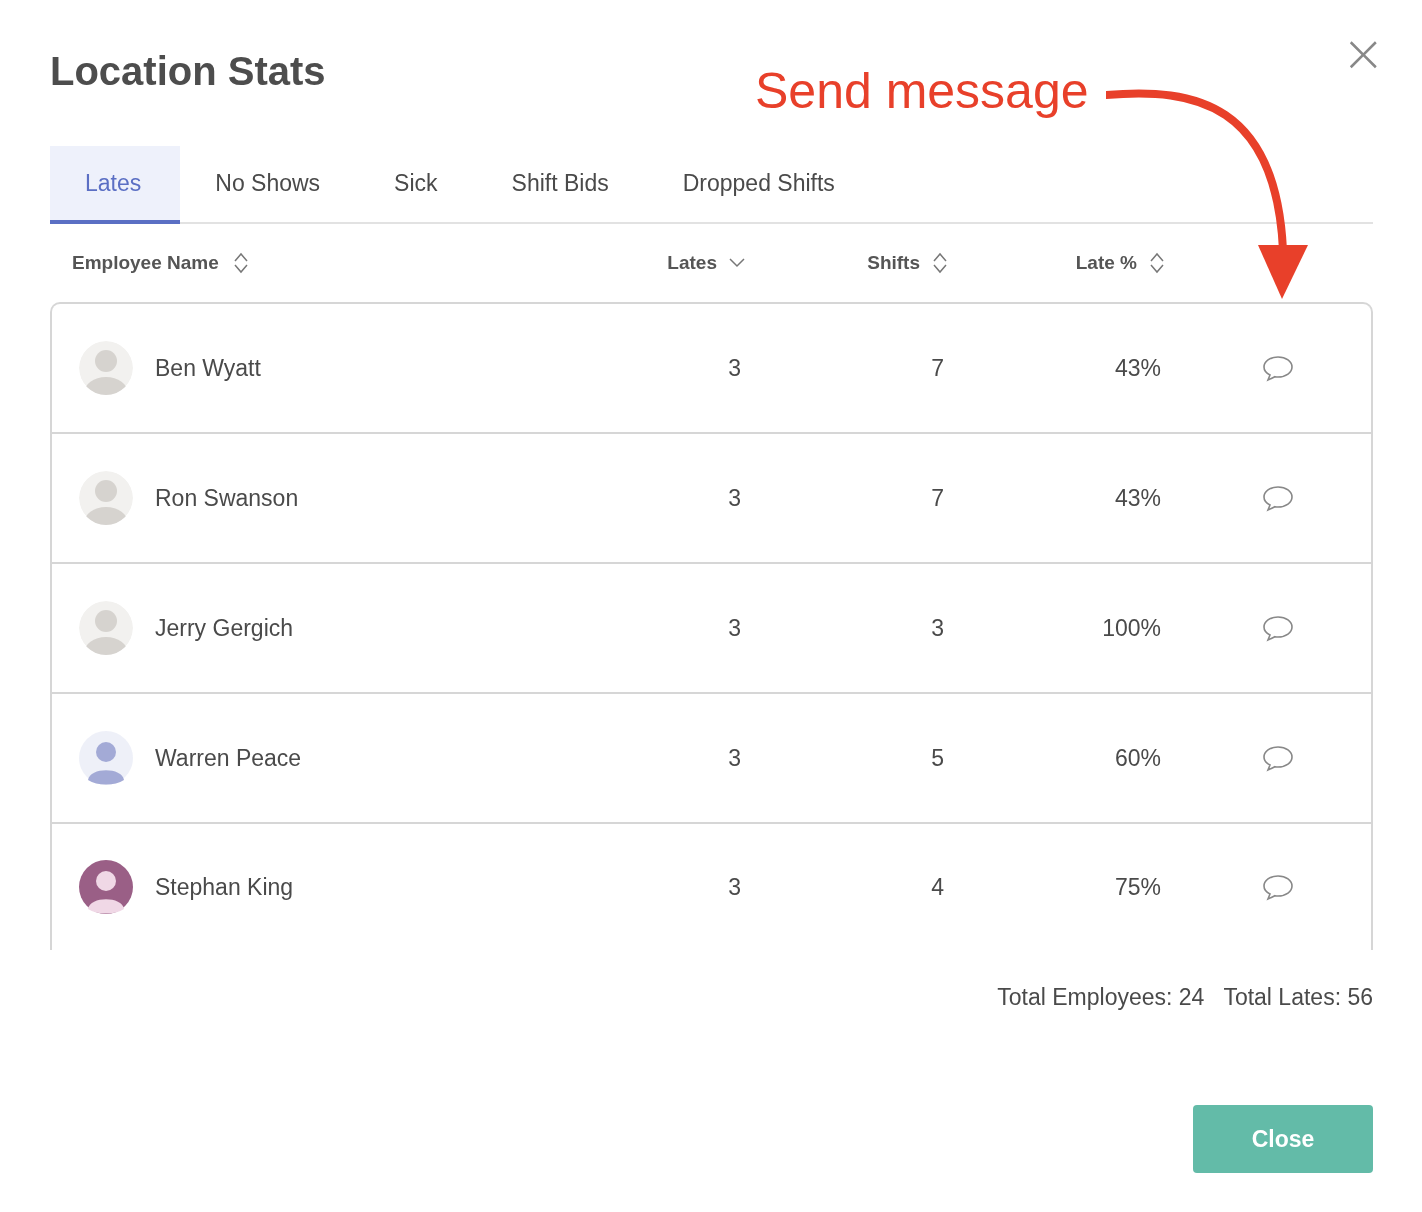  What do you see at coordinates (562, 185) in the screenshot?
I see `tab: Shift Bids` at bounding box center [562, 185].